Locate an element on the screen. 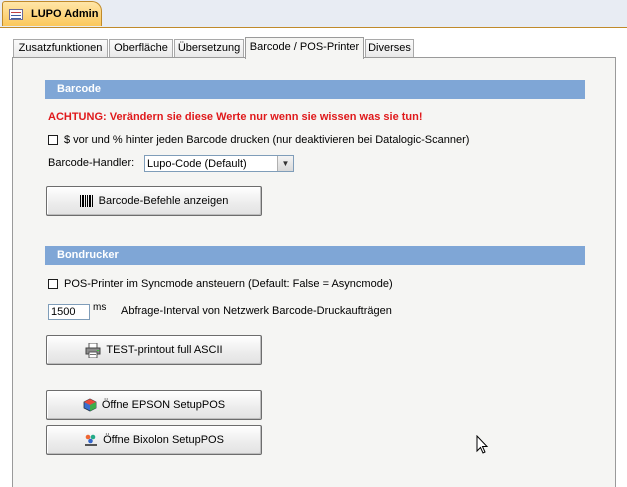 The image size is (627, 487). barcode-handler-value: Lupo-Code (Default) is located at coordinates (197, 163).